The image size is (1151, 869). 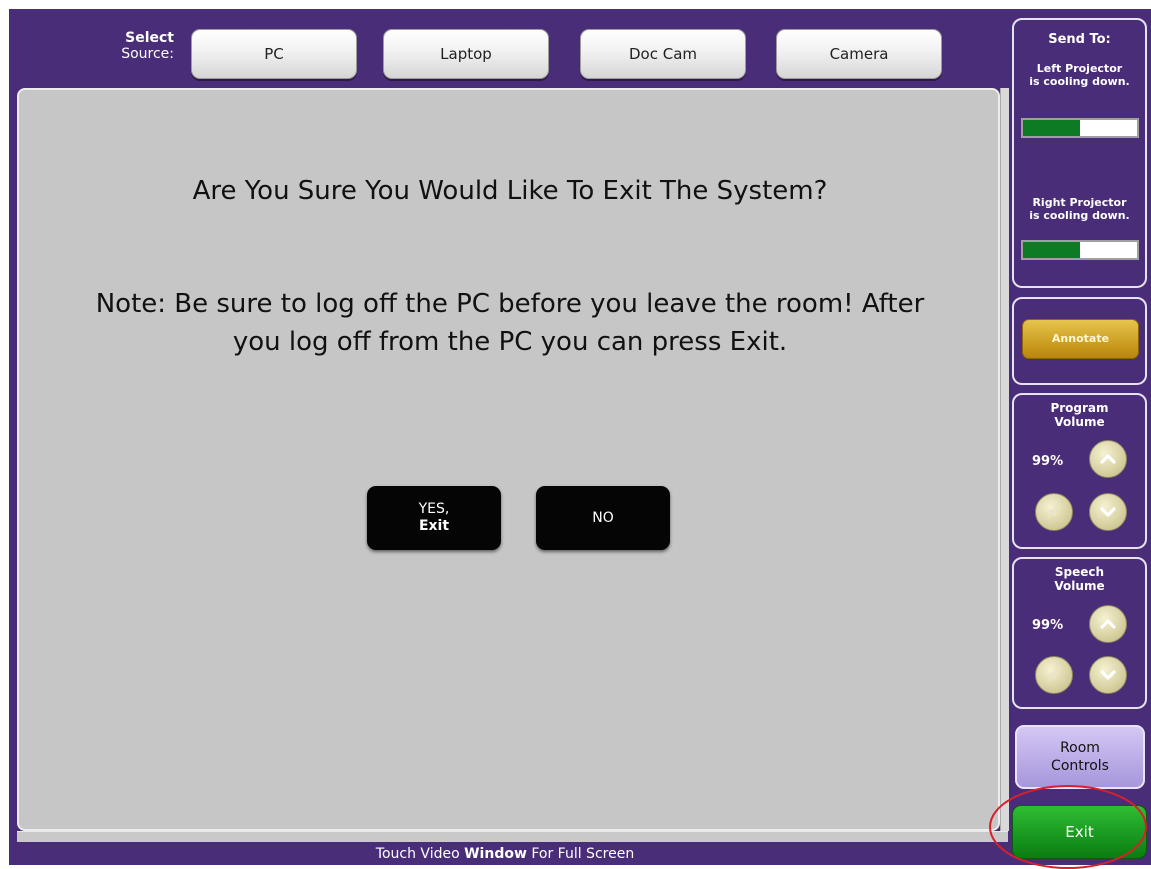 What do you see at coordinates (420, 854) in the screenshot?
I see `hint-part1: Touch Video` at bounding box center [420, 854].